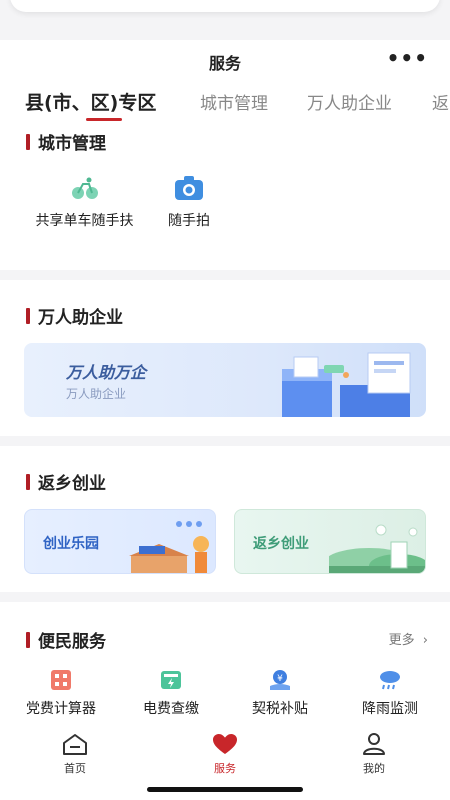 This screenshot has height=800, width=450. What do you see at coordinates (280, 693) in the screenshot?
I see `deed-tax-subsidy-button: ¥ 契税补贴` at bounding box center [280, 693].